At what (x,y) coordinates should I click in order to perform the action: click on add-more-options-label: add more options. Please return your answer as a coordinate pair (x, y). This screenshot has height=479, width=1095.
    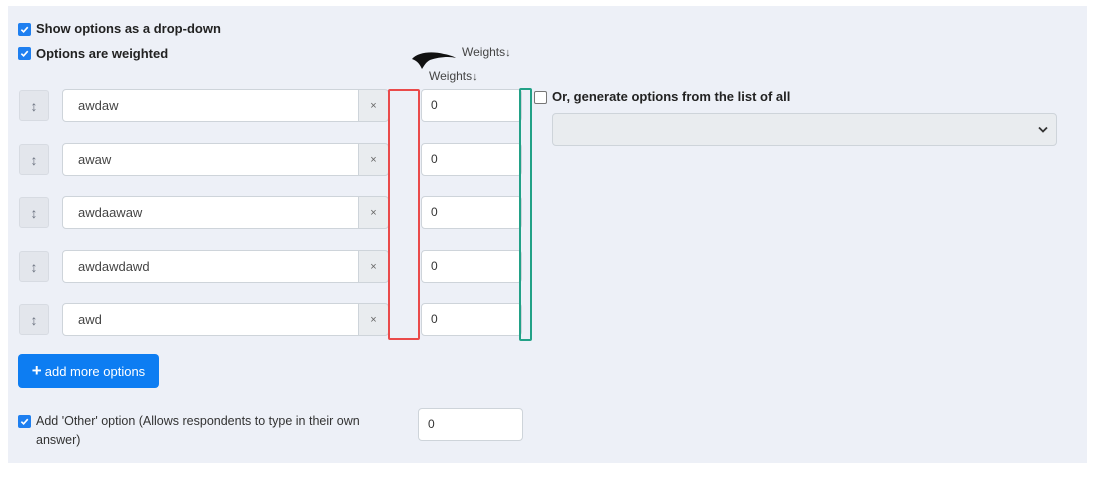
    Looking at the image, I should click on (95, 371).